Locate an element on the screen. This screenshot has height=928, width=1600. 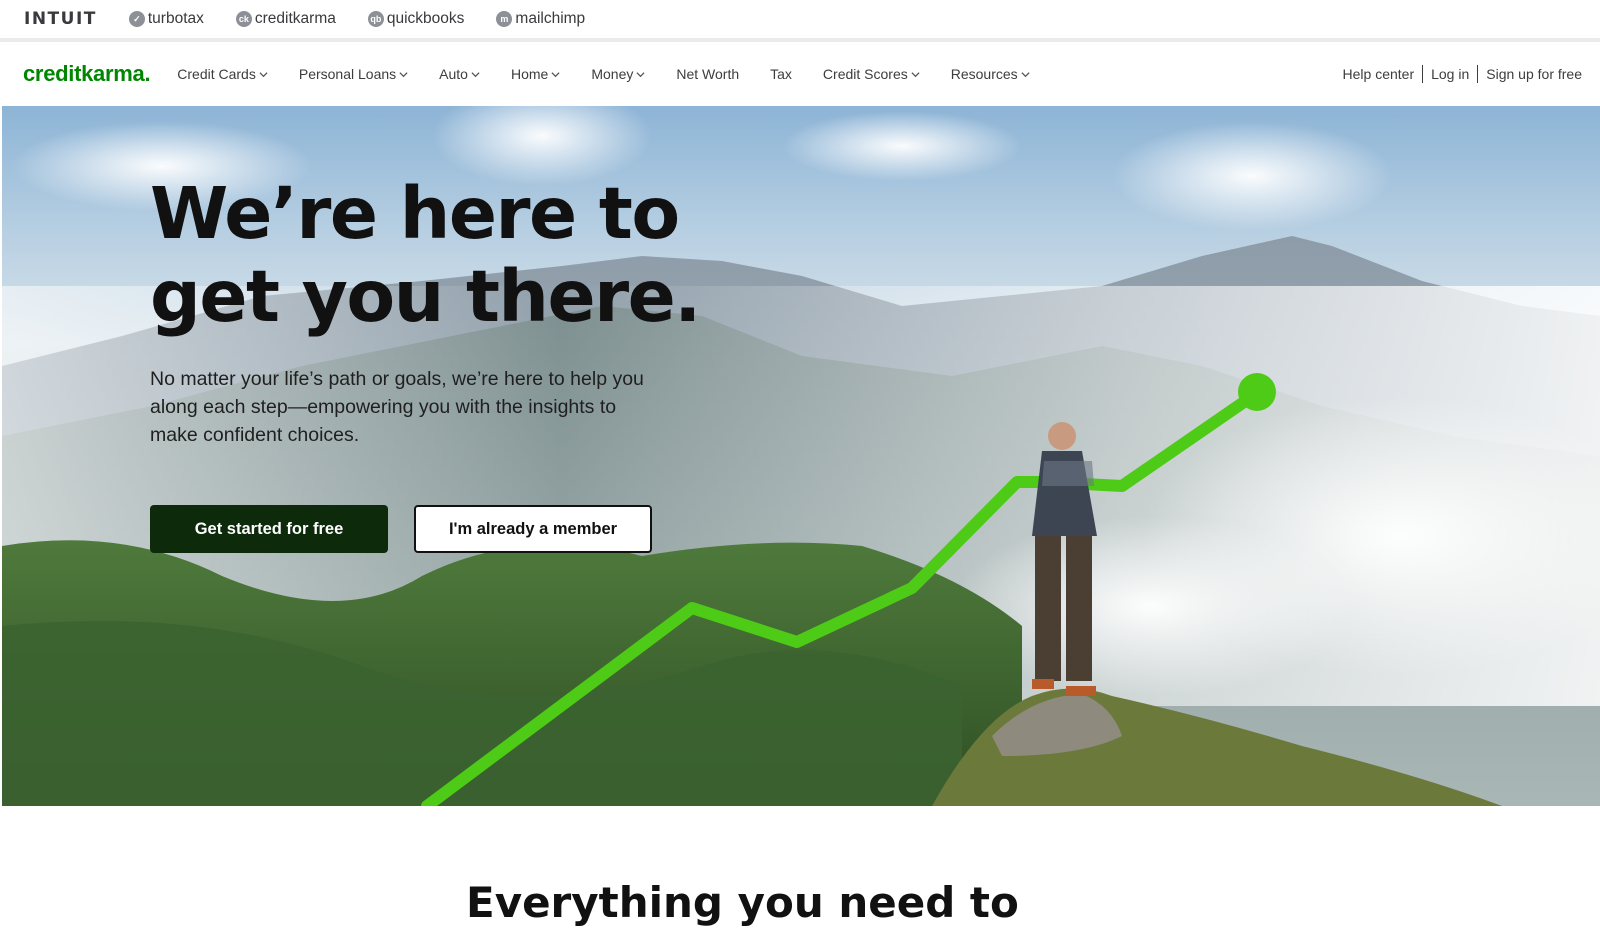
nav-personal-loans: Personal Loans is located at coordinates (353, 74).